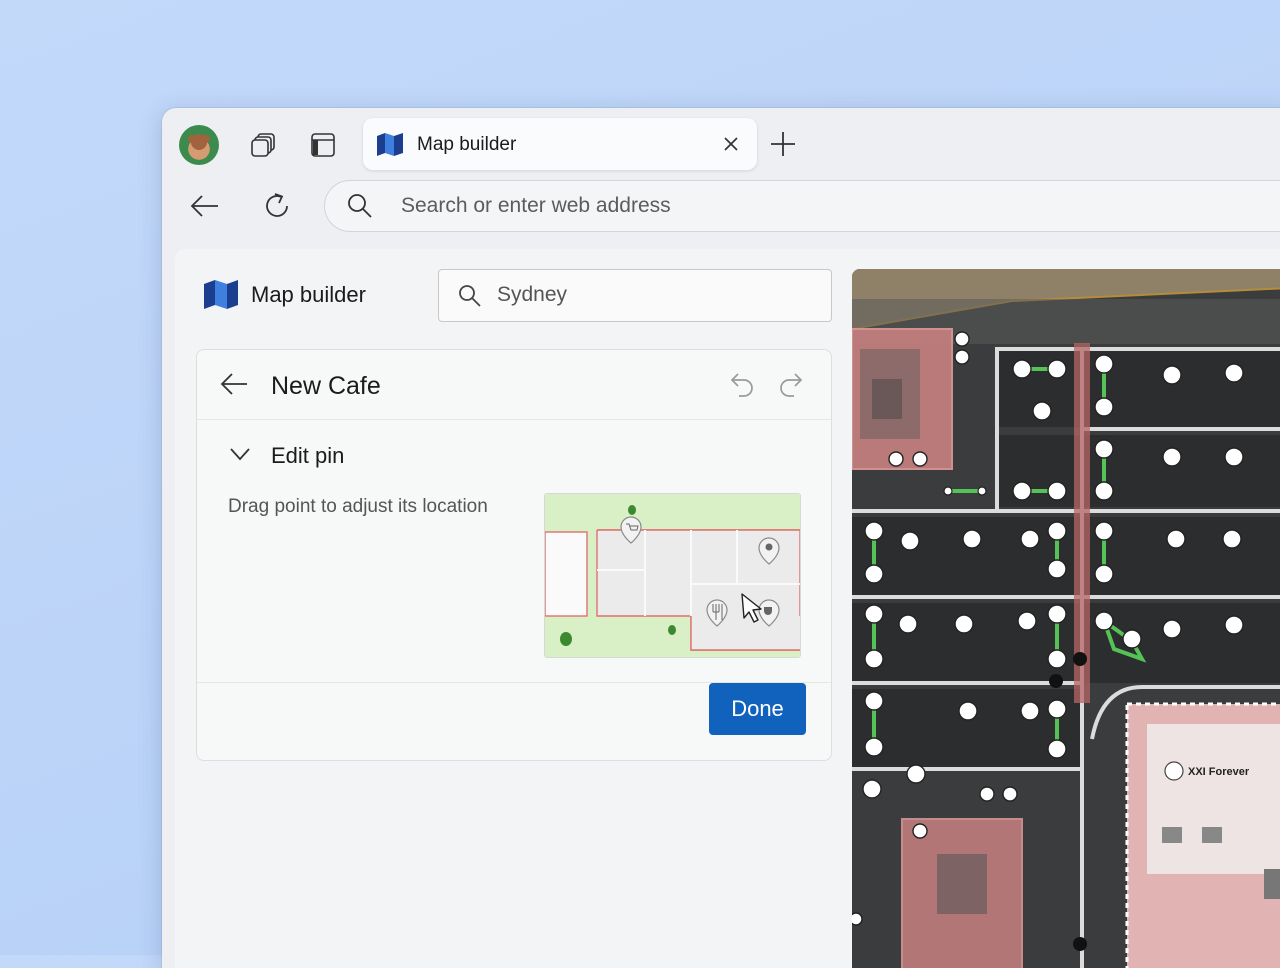 Image resolution: width=1280 pixels, height=968 pixels. What do you see at coordinates (802, 206) in the screenshot?
I see `address-bar: Search or enter web address` at bounding box center [802, 206].